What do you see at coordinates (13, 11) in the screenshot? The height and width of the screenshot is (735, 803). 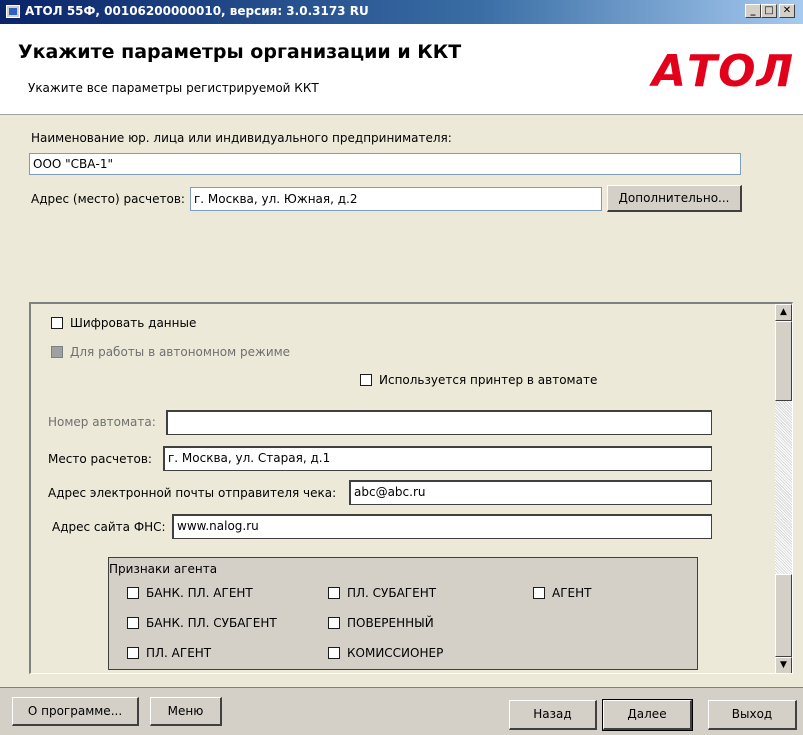 I see `app-icon` at bounding box center [13, 11].